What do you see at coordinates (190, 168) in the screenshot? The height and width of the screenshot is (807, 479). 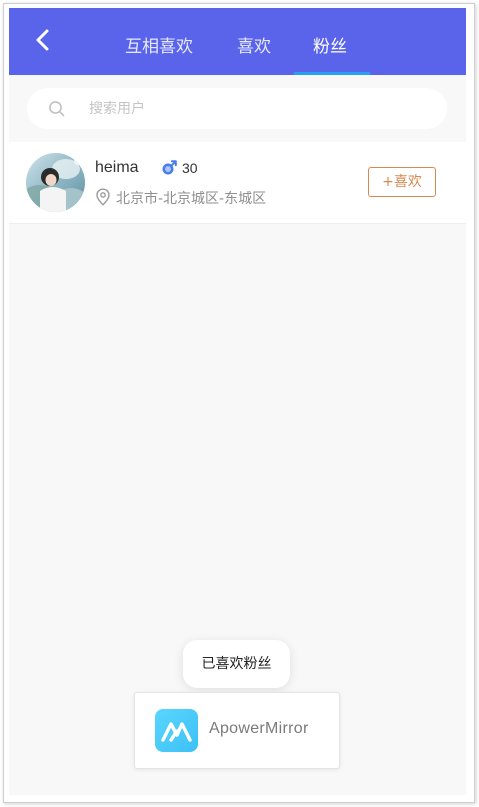 I see `fan-age: 30` at bounding box center [190, 168].